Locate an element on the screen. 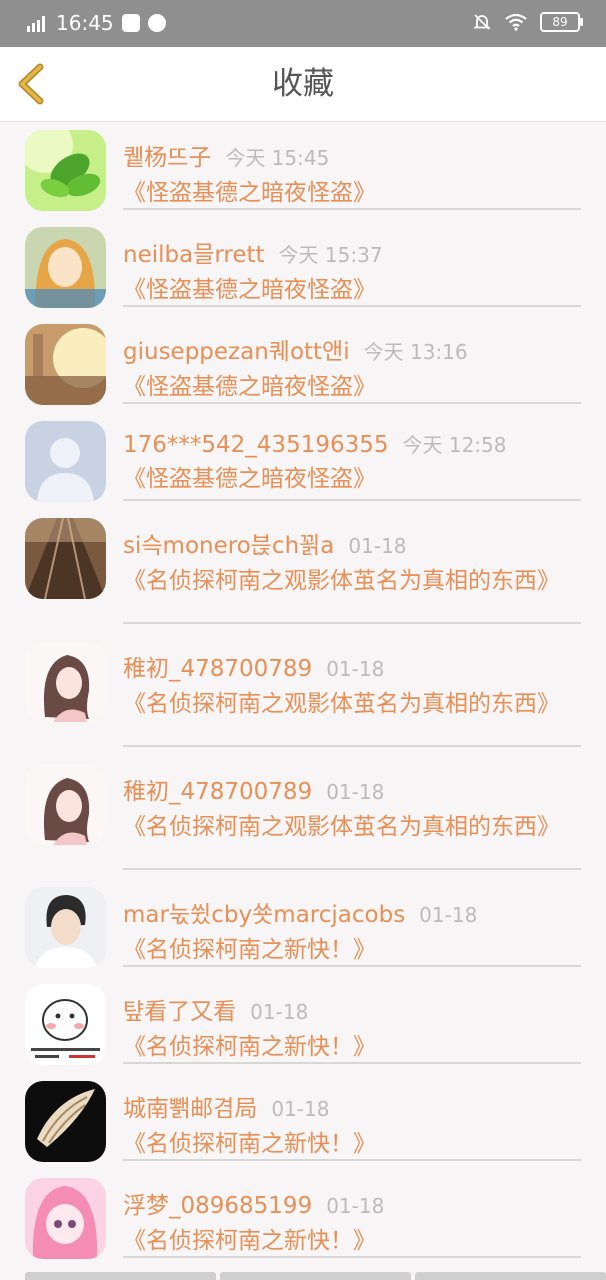 This screenshot has height=1280, width=606. user-name: 턒看了又看 is located at coordinates (180, 1012).